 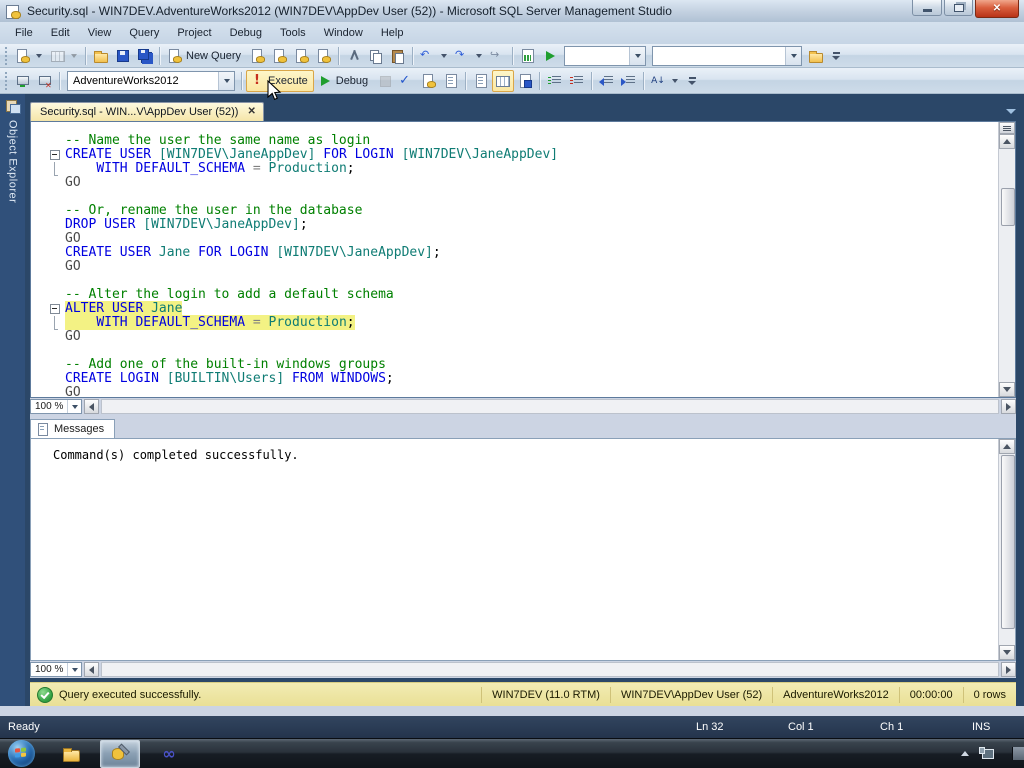 I want to click on paste-button, so click(x=398, y=56).